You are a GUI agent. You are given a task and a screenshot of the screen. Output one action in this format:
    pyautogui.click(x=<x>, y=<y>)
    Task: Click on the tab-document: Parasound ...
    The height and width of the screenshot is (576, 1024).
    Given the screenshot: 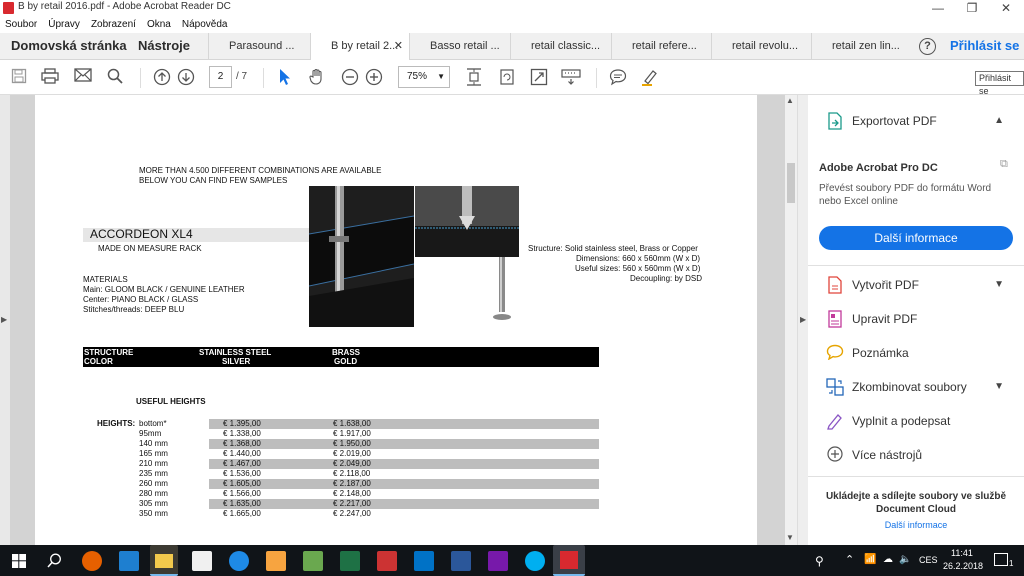 What is the action you would take?
    pyautogui.click(x=259, y=46)
    